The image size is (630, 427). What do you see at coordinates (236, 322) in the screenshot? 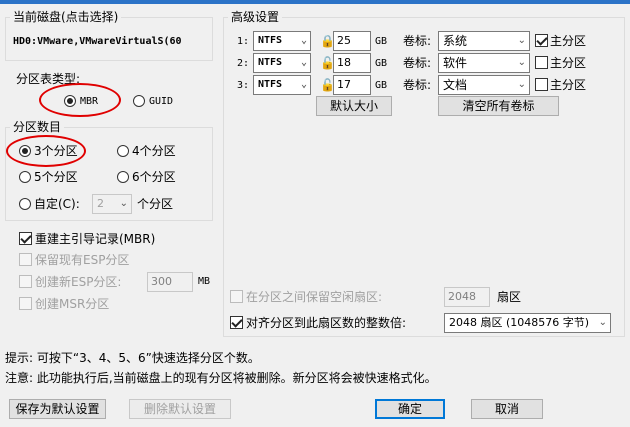
I see `align-partitions-checkbox` at bounding box center [236, 322].